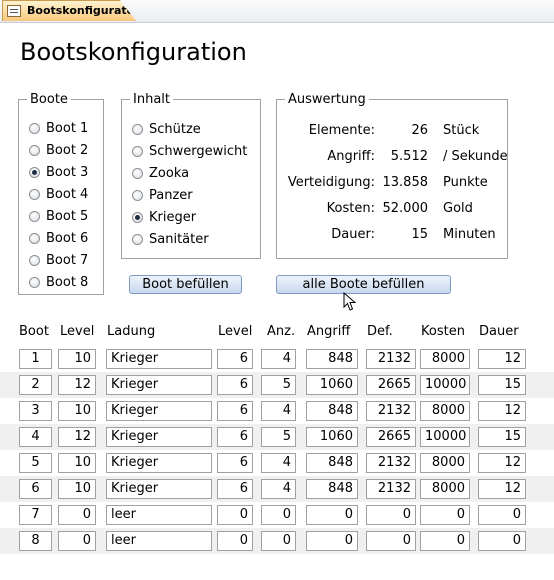  What do you see at coordinates (58, 150) in the screenshot?
I see `boote-option-2: Boot 2` at bounding box center [58, 150].